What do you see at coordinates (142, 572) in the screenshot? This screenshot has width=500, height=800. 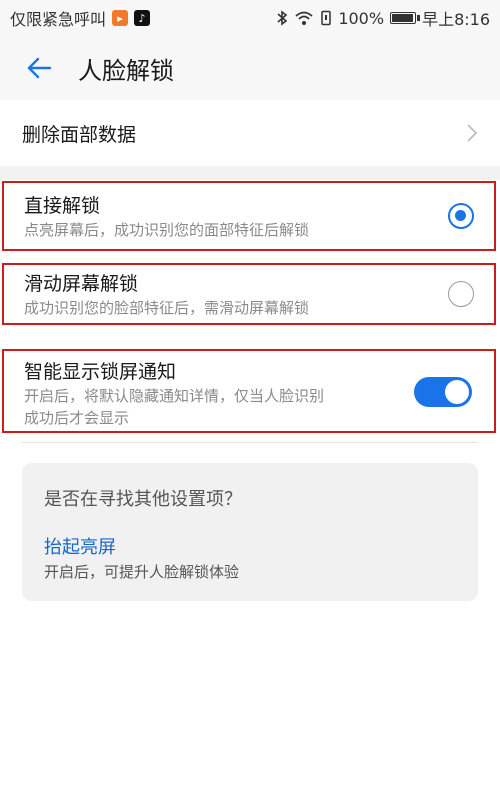 I see `suggestion-description: 开启后，可提升人脸解锁体验` at bounding box center [142, 572].